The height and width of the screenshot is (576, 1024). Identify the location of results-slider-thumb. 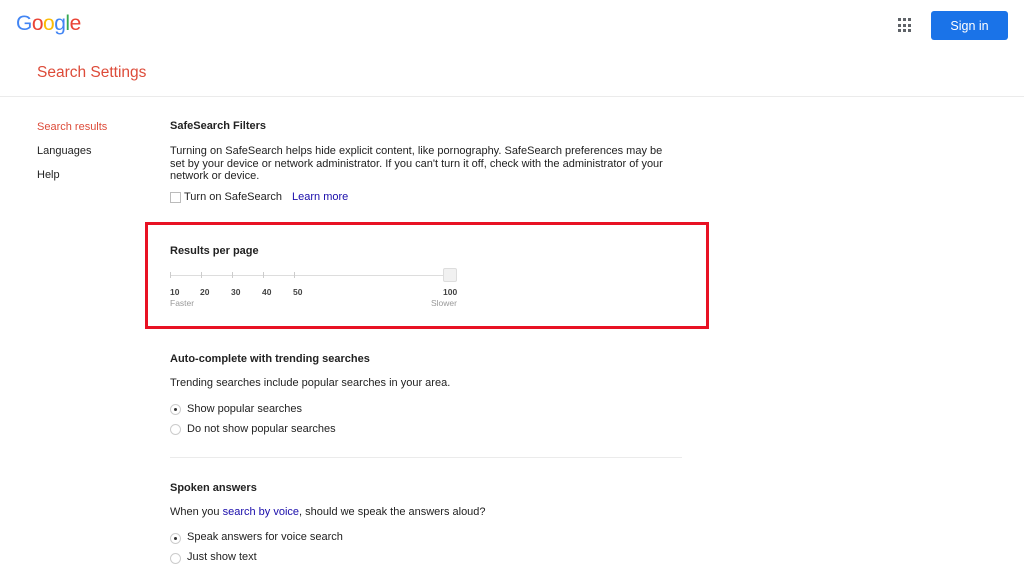
(450, 275).